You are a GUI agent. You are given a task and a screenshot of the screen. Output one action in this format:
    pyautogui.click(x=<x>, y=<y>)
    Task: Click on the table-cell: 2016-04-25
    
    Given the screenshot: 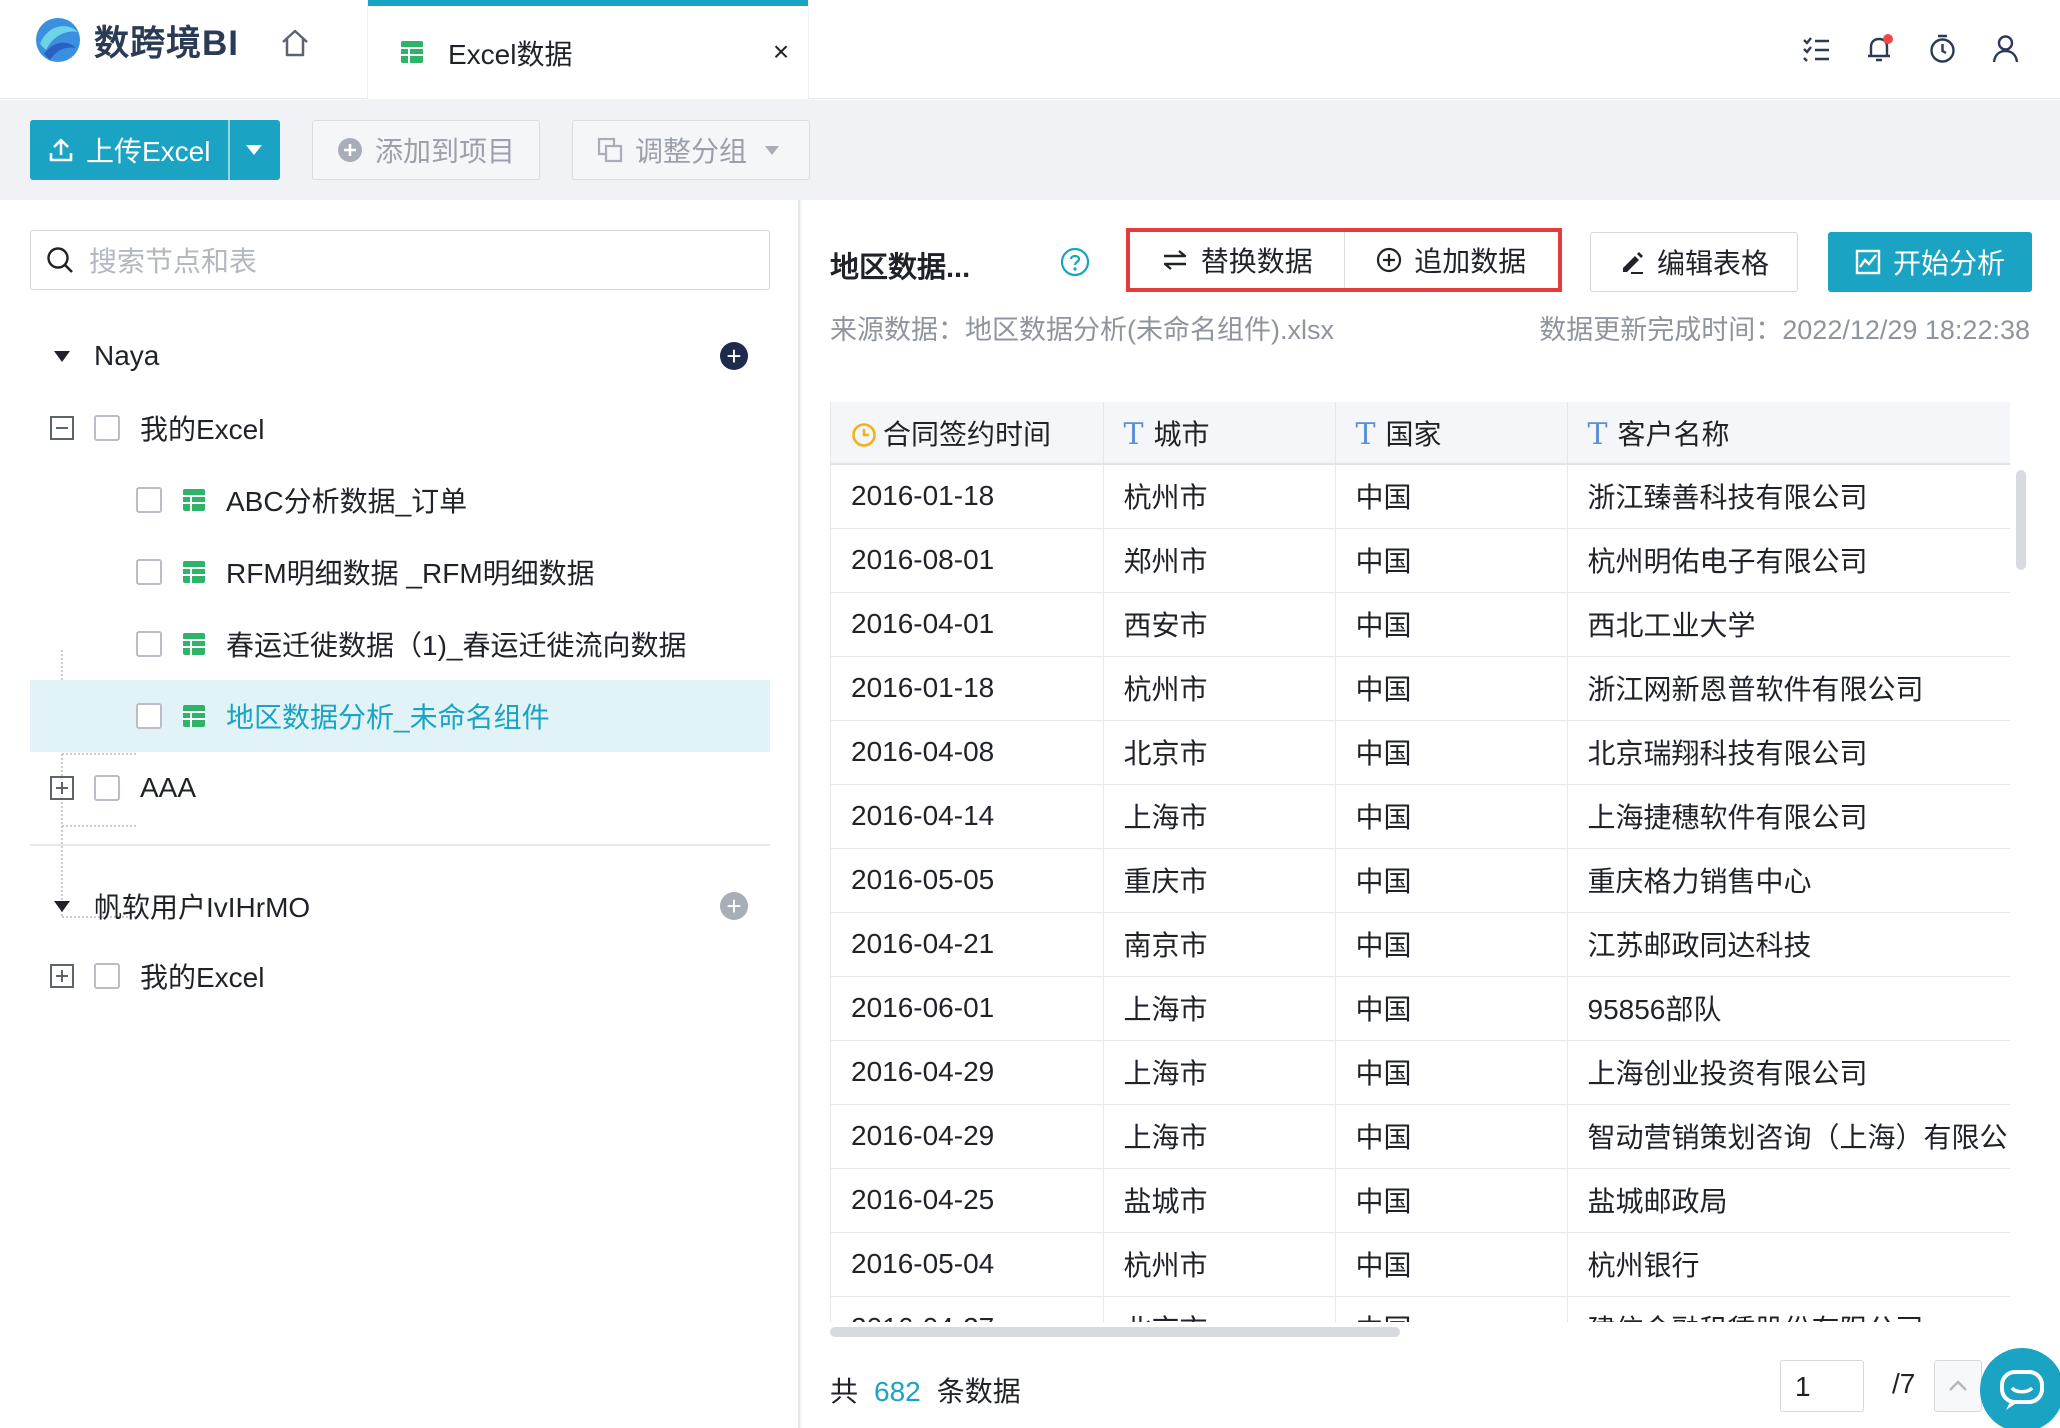 What is the action you would take?
    pyautogui.click(x=967, y=1200)
    